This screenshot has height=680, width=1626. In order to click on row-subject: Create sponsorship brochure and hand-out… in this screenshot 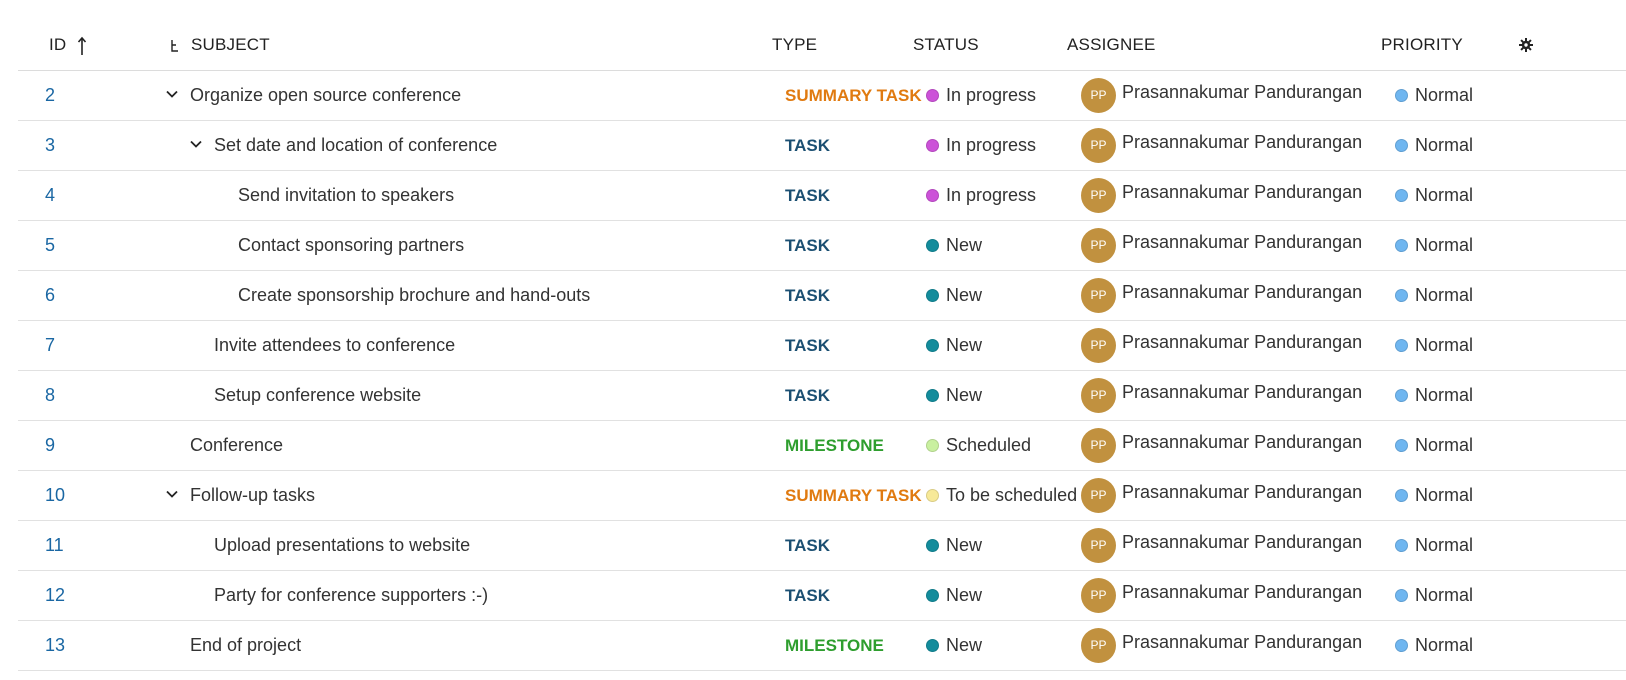, I will do `click(414, 295)`.